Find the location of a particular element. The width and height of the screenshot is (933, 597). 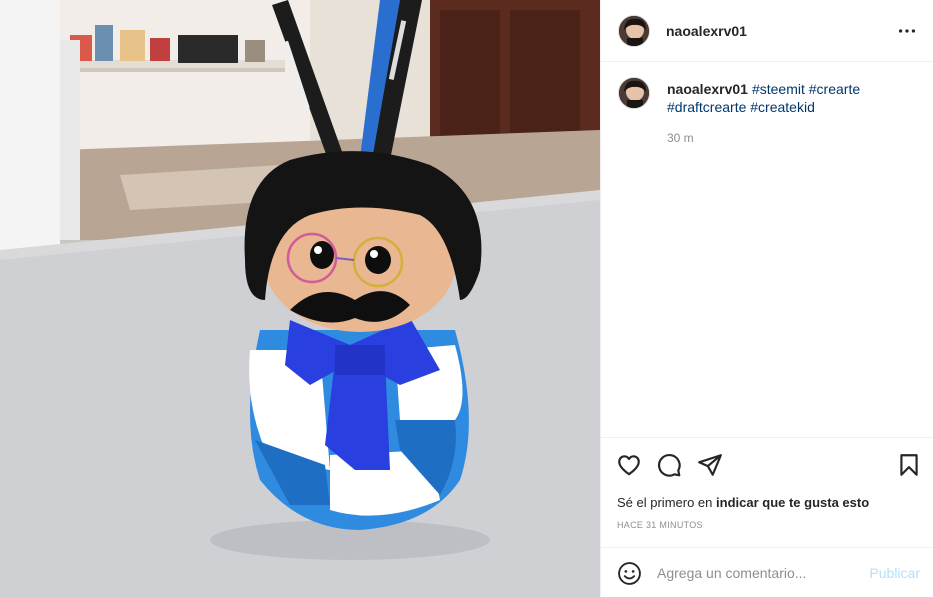

like-this-link: indicar que te gusta esto is located at coordinates (792, 502).